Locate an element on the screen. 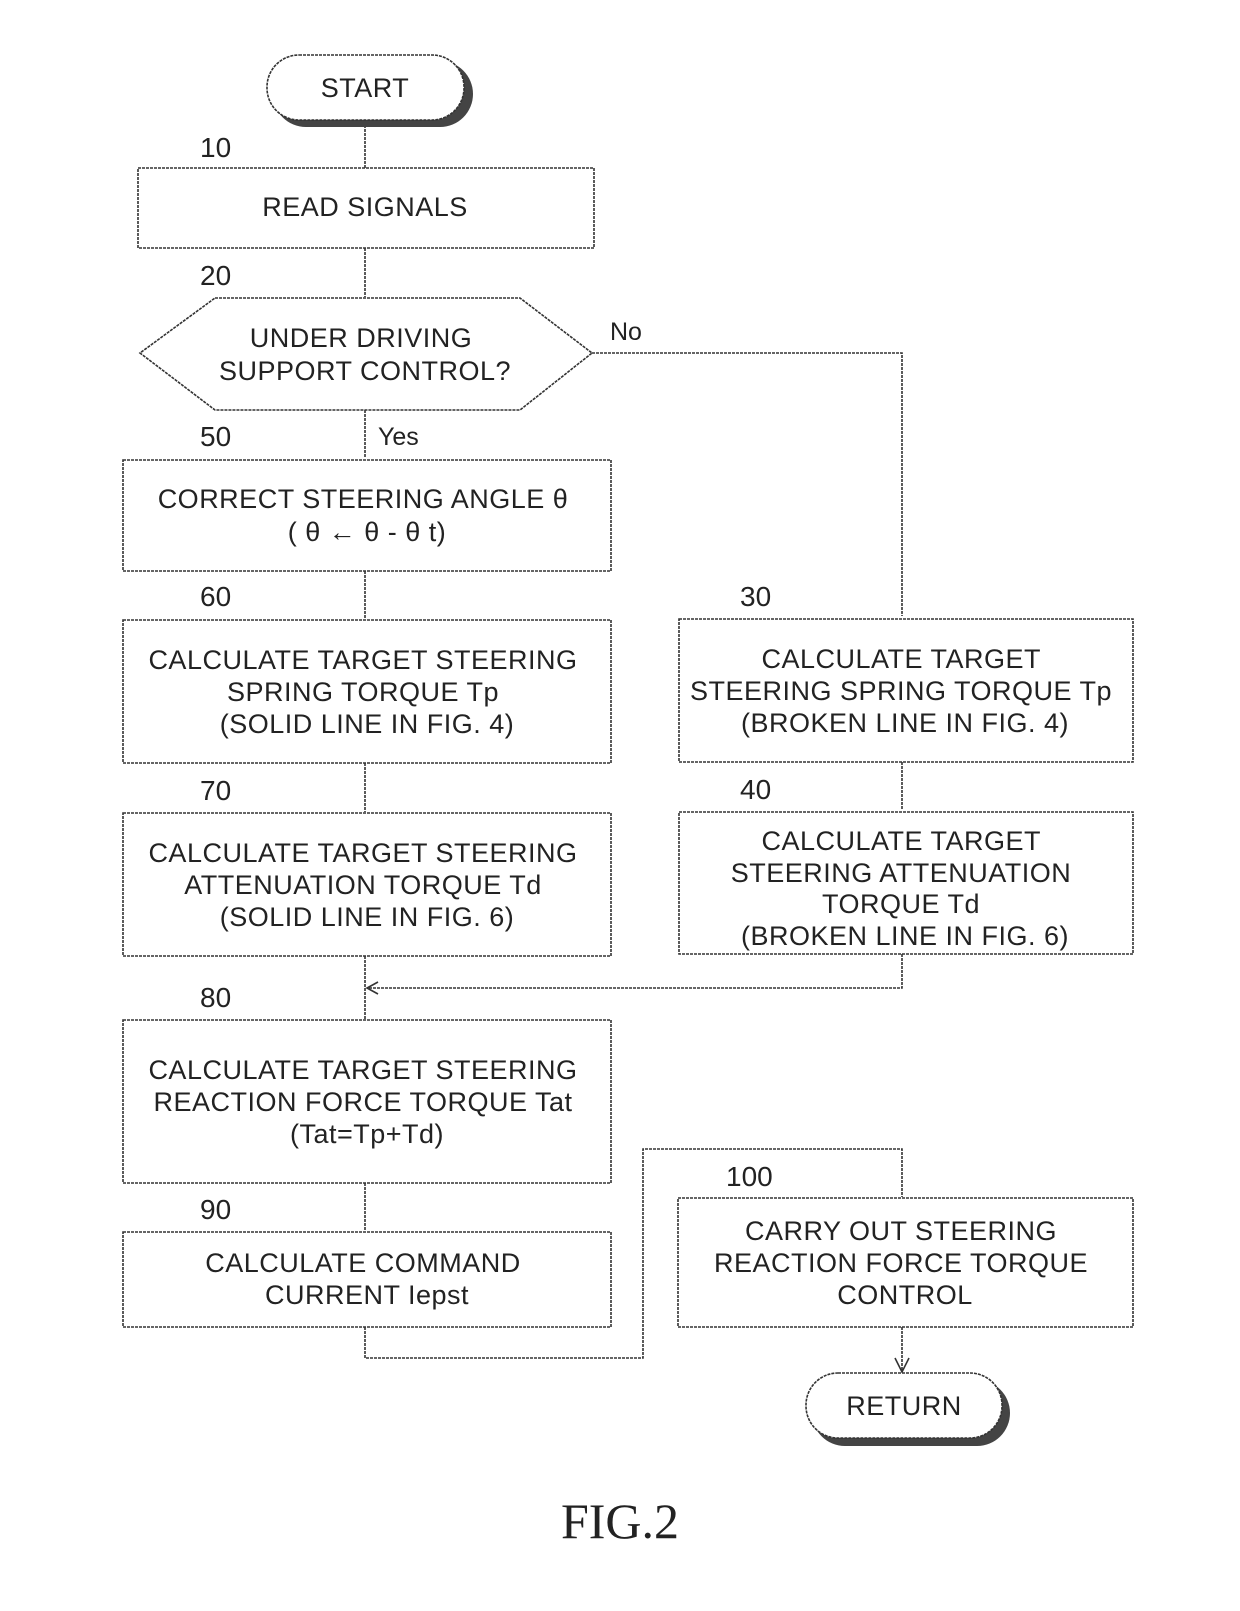  step-10: 10 READ SIGNALS is located at coordinates (366, 190).